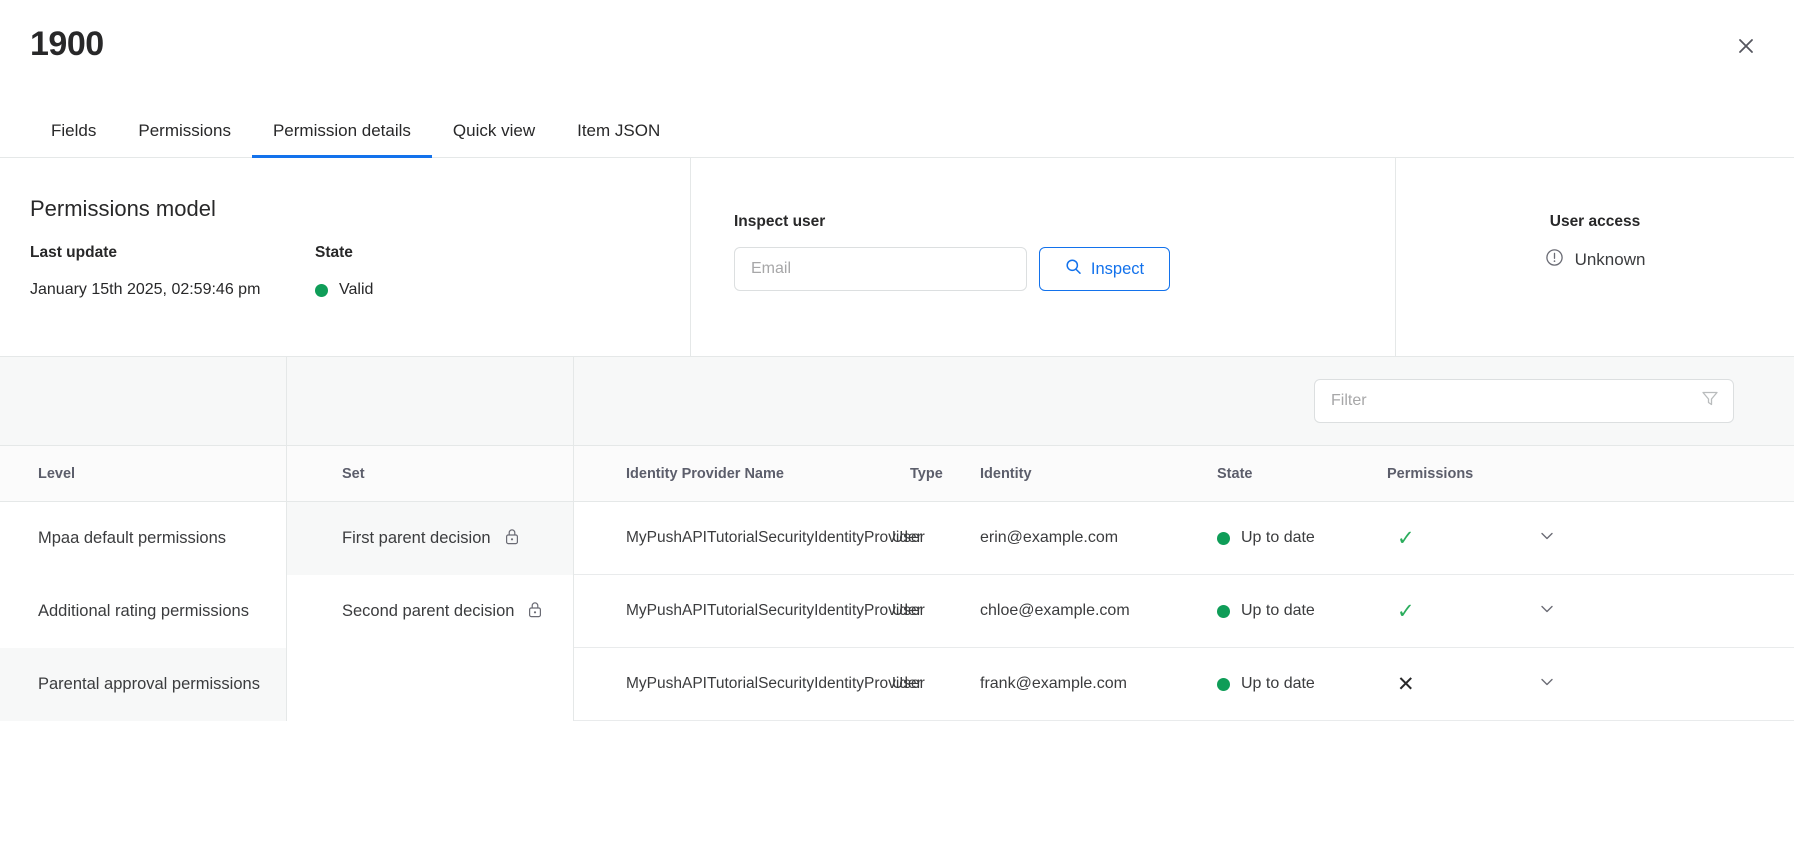  I want to click on magnifier-icon, so click(1073, 269).